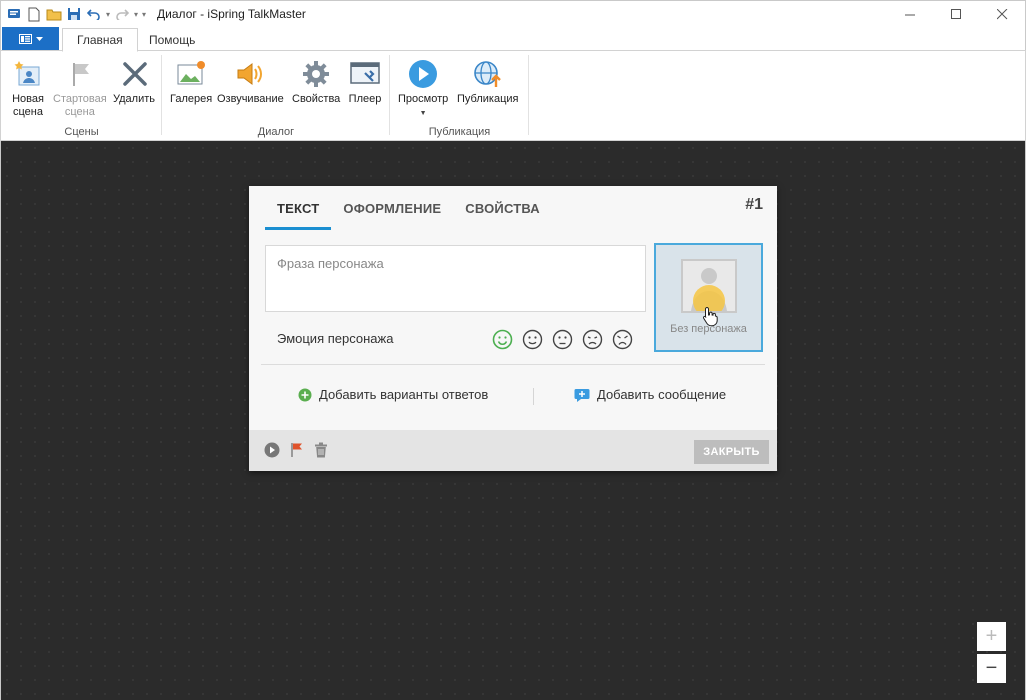 The height and width of the screenshot is (700, 1026). What do you see at coordinates (250, 99) in the screenshot?
I see `voiceover-label: Озвучивание` at bounding box center [250, 99].